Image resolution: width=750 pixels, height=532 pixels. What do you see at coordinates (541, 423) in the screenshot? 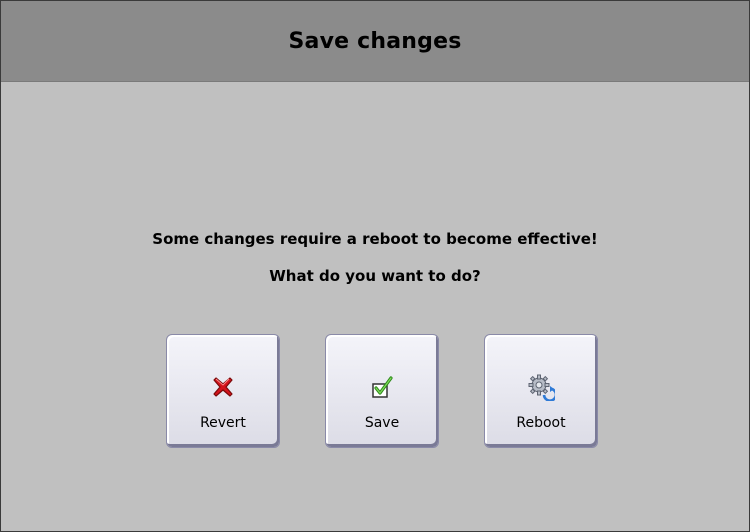
I see `reboot-label: Reboot` at bounding box center [541, 423].